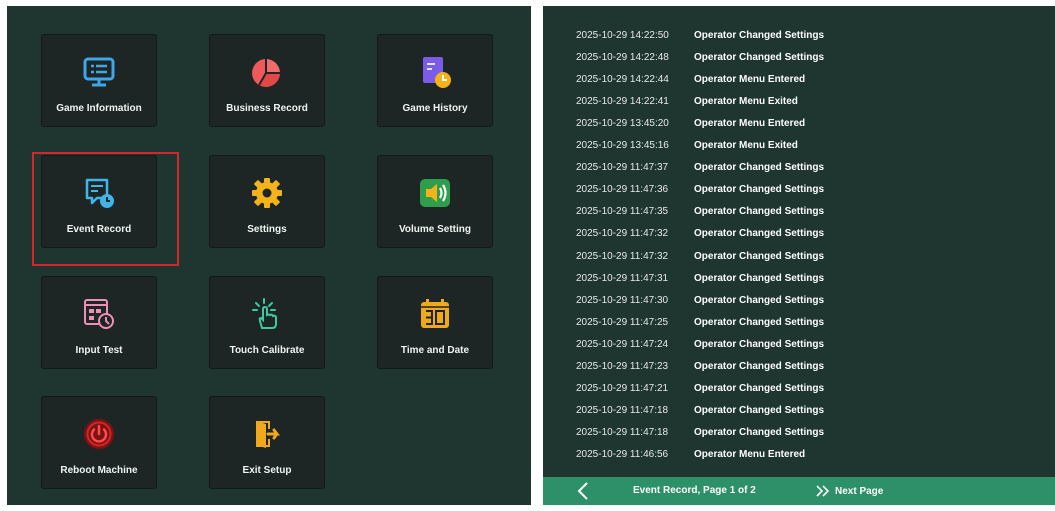 This screenshot has width=1055, height=511. What do you see at coordinates (690, 457) in the screenshot?
I see `log-row: 2025-10-29 11:46:56 Operator Menu Entered` at bounding box center [690, 457].